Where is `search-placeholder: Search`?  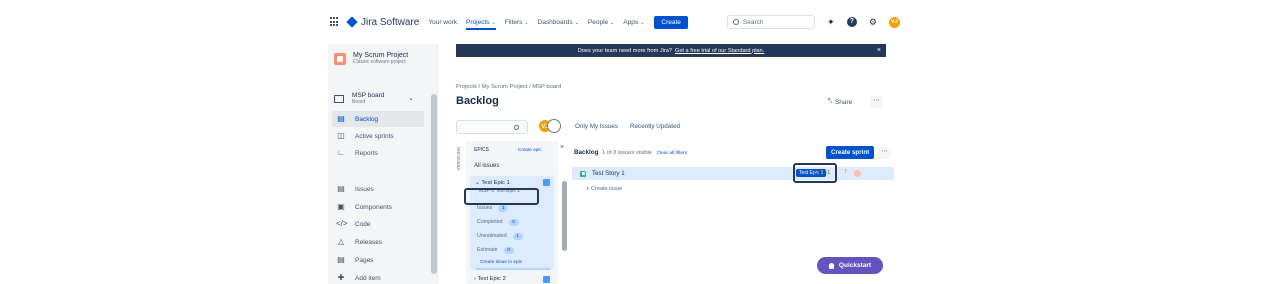 search-placeholder: Search is located at coordinates (753, 22).